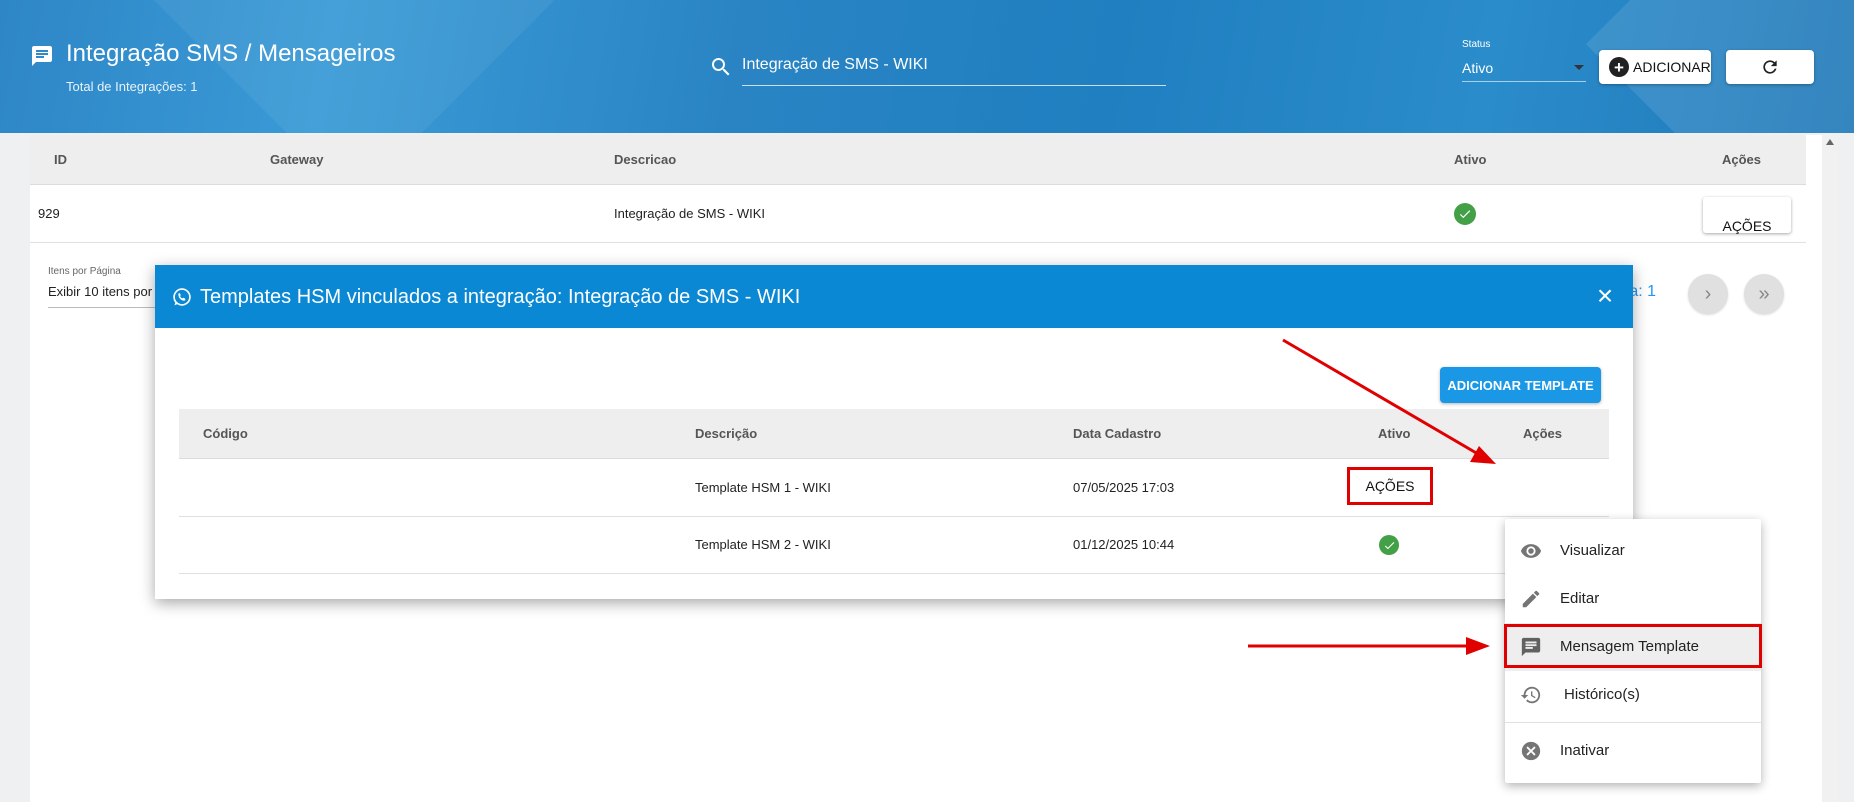 The height and width of the screenshot is (802, 1854). What do you see at coordinates (1531, 751) in the screenshot?
I see `cancel-circle-icon` at bounding box center [1531, 751].